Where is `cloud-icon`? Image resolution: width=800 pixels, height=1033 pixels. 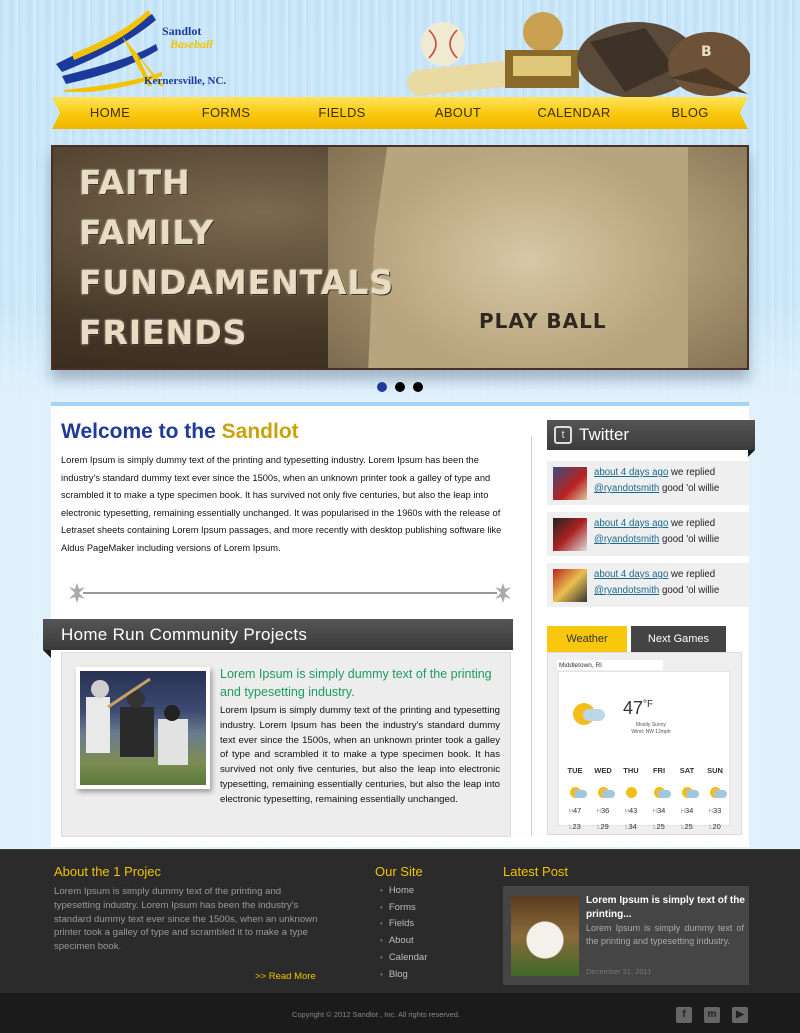 cloud-icon is located at coordinates (594, 715).